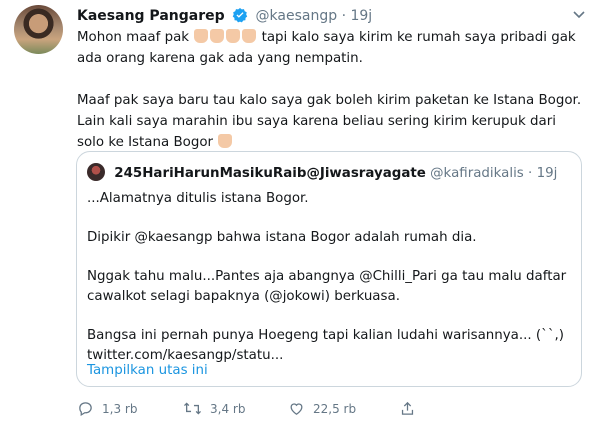 This screenshot has width=597, height=431. What do you see at coordinates (335, 408) in the screenshot?
I see `like-count: 22,5 rb` at bounding box center [335, 408].